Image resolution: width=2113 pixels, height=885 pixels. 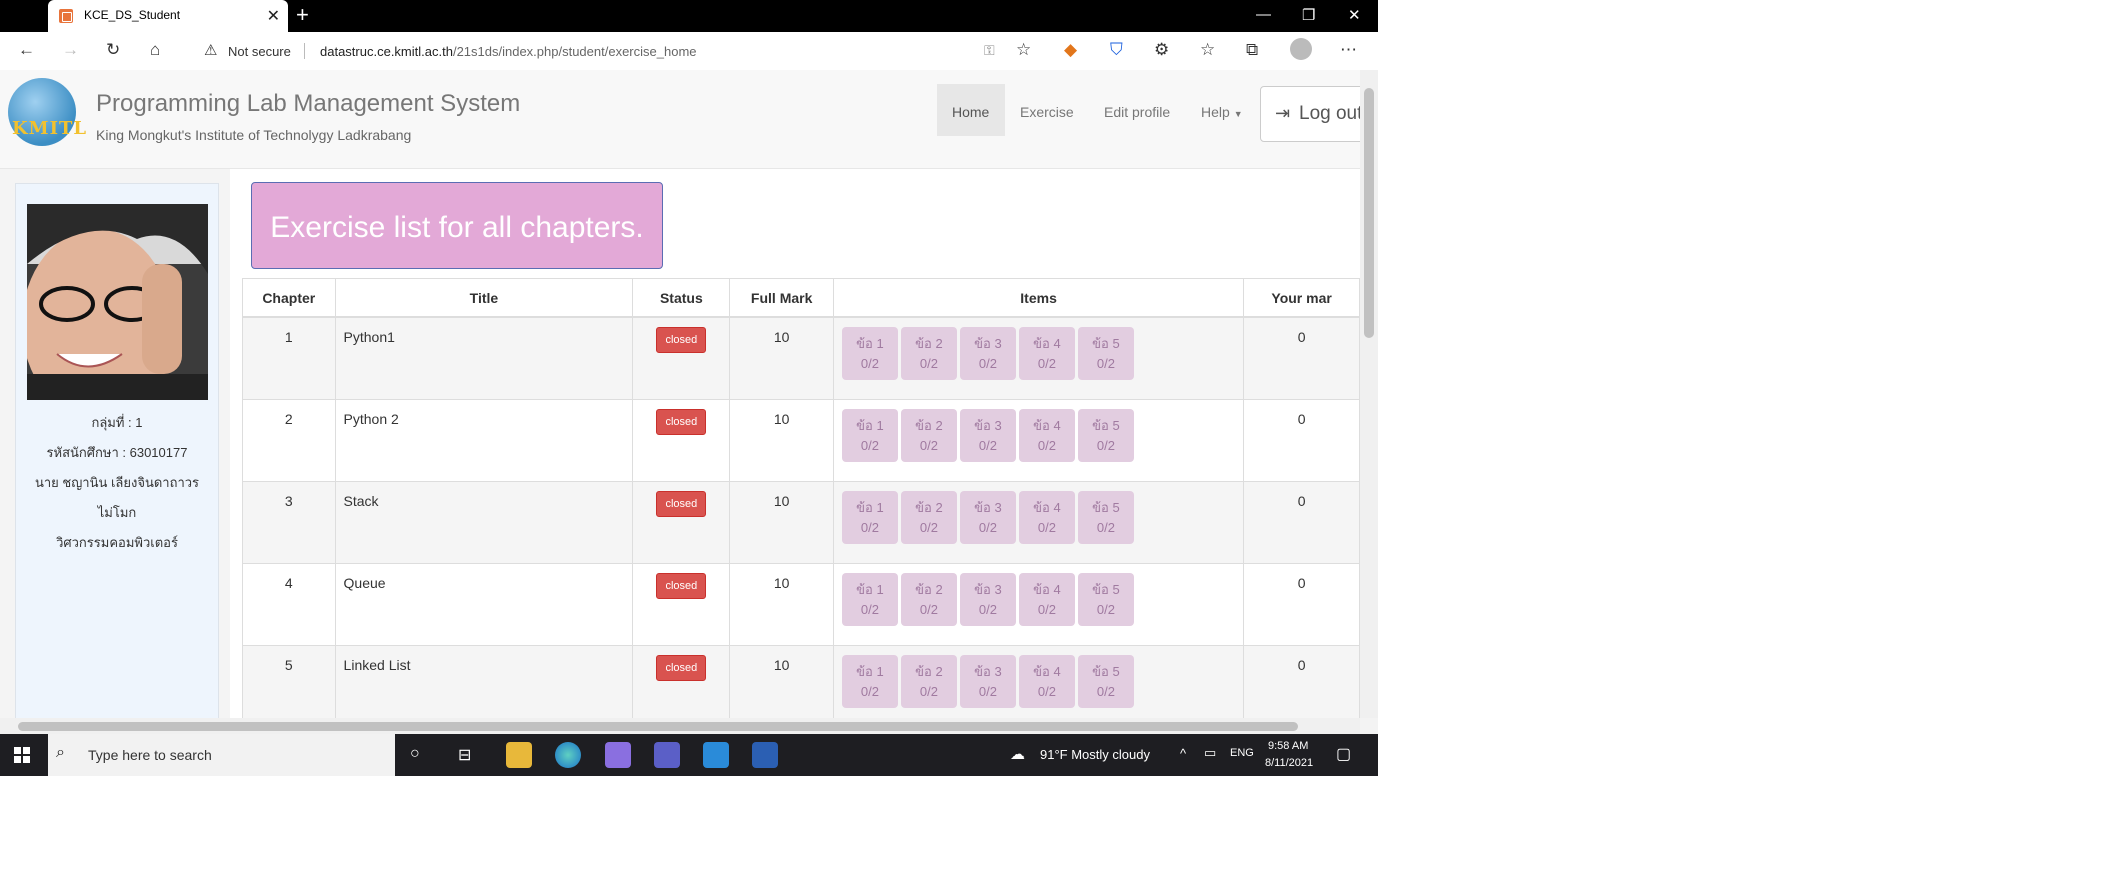 I want to click on taskbar-search-box: ⌕ Type here to search, so click(x=221, y=755).